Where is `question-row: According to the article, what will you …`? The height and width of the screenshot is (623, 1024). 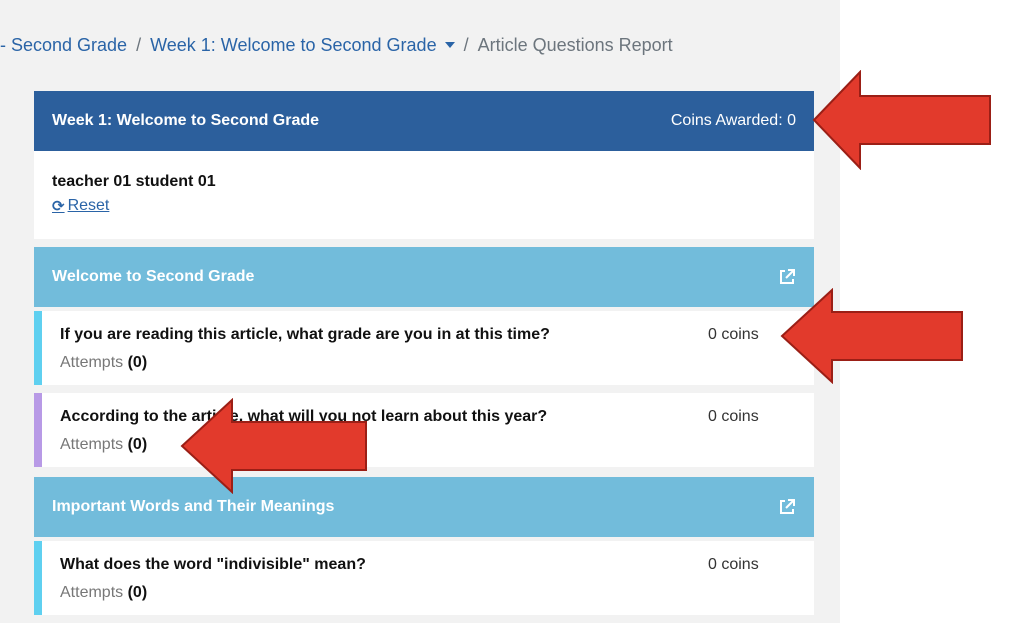
question-row: According to the article, what will you … is located at coordinates (424, 430).